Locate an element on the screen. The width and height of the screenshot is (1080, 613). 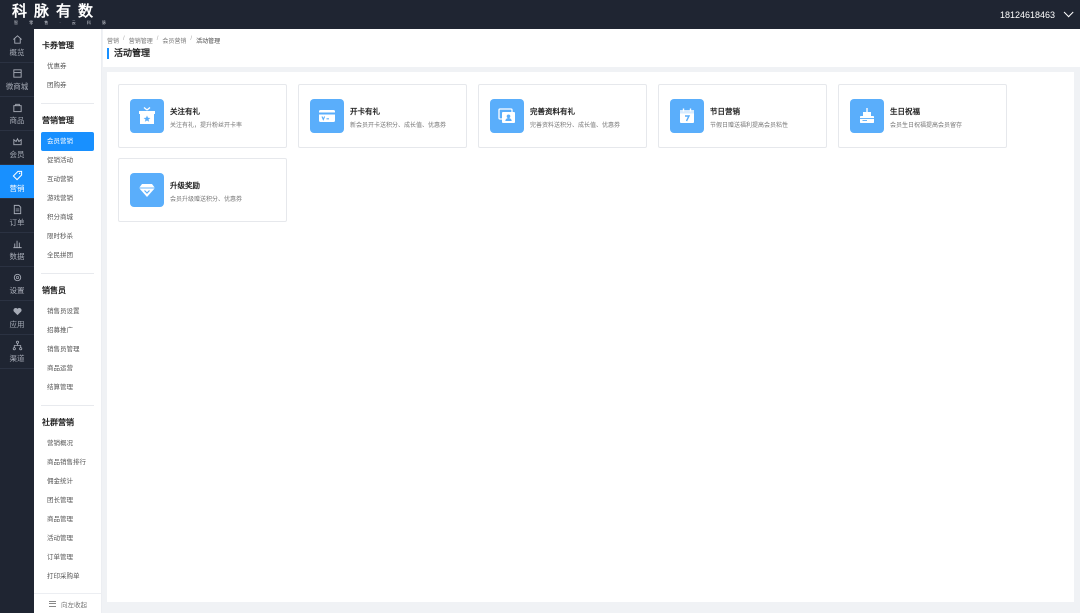
menu-item: 优惠券 is located at coordinates (67, 66).